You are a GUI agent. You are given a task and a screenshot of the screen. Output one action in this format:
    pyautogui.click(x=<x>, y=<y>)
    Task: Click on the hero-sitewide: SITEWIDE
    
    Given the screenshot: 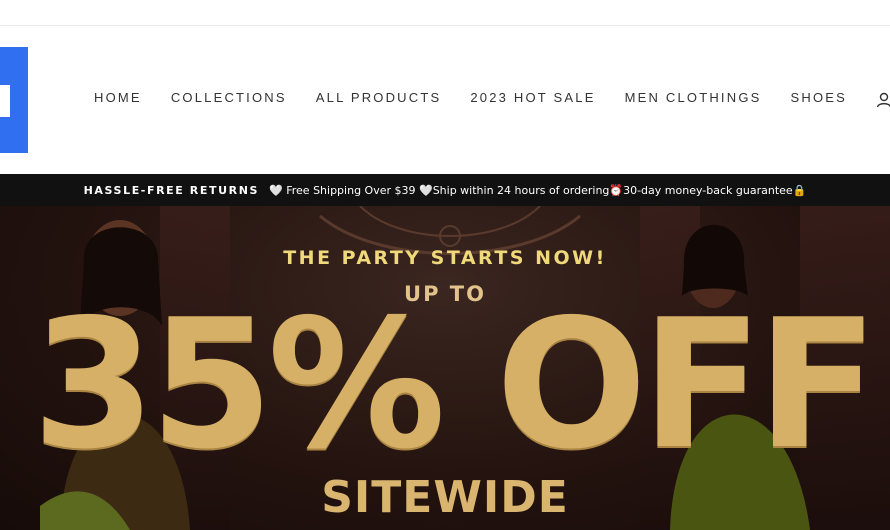 What is the action you would take?
    pyautogui.click(x=445, y=497)
    